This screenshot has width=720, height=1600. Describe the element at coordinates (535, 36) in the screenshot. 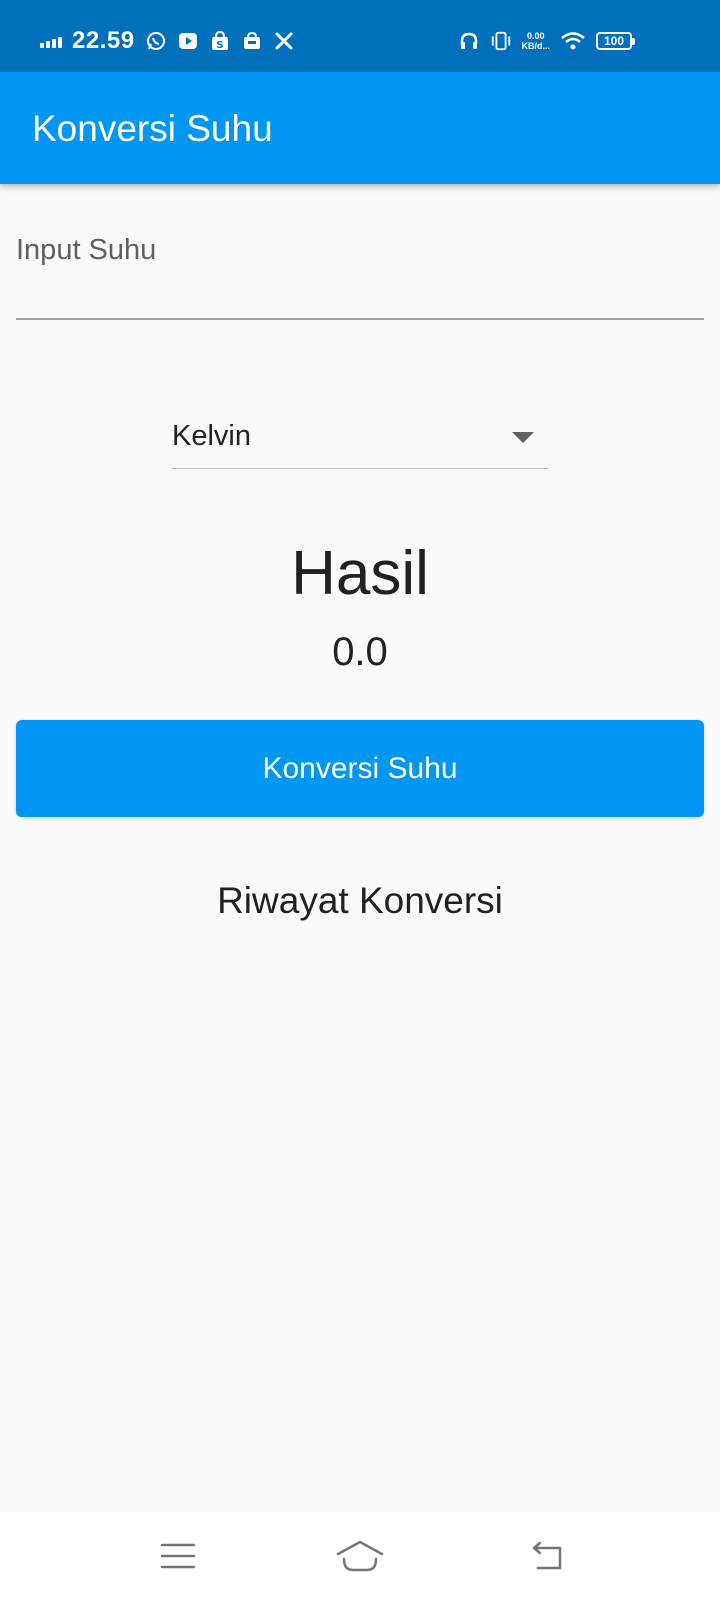

I see `net-speed-value: 0.00` at that location.